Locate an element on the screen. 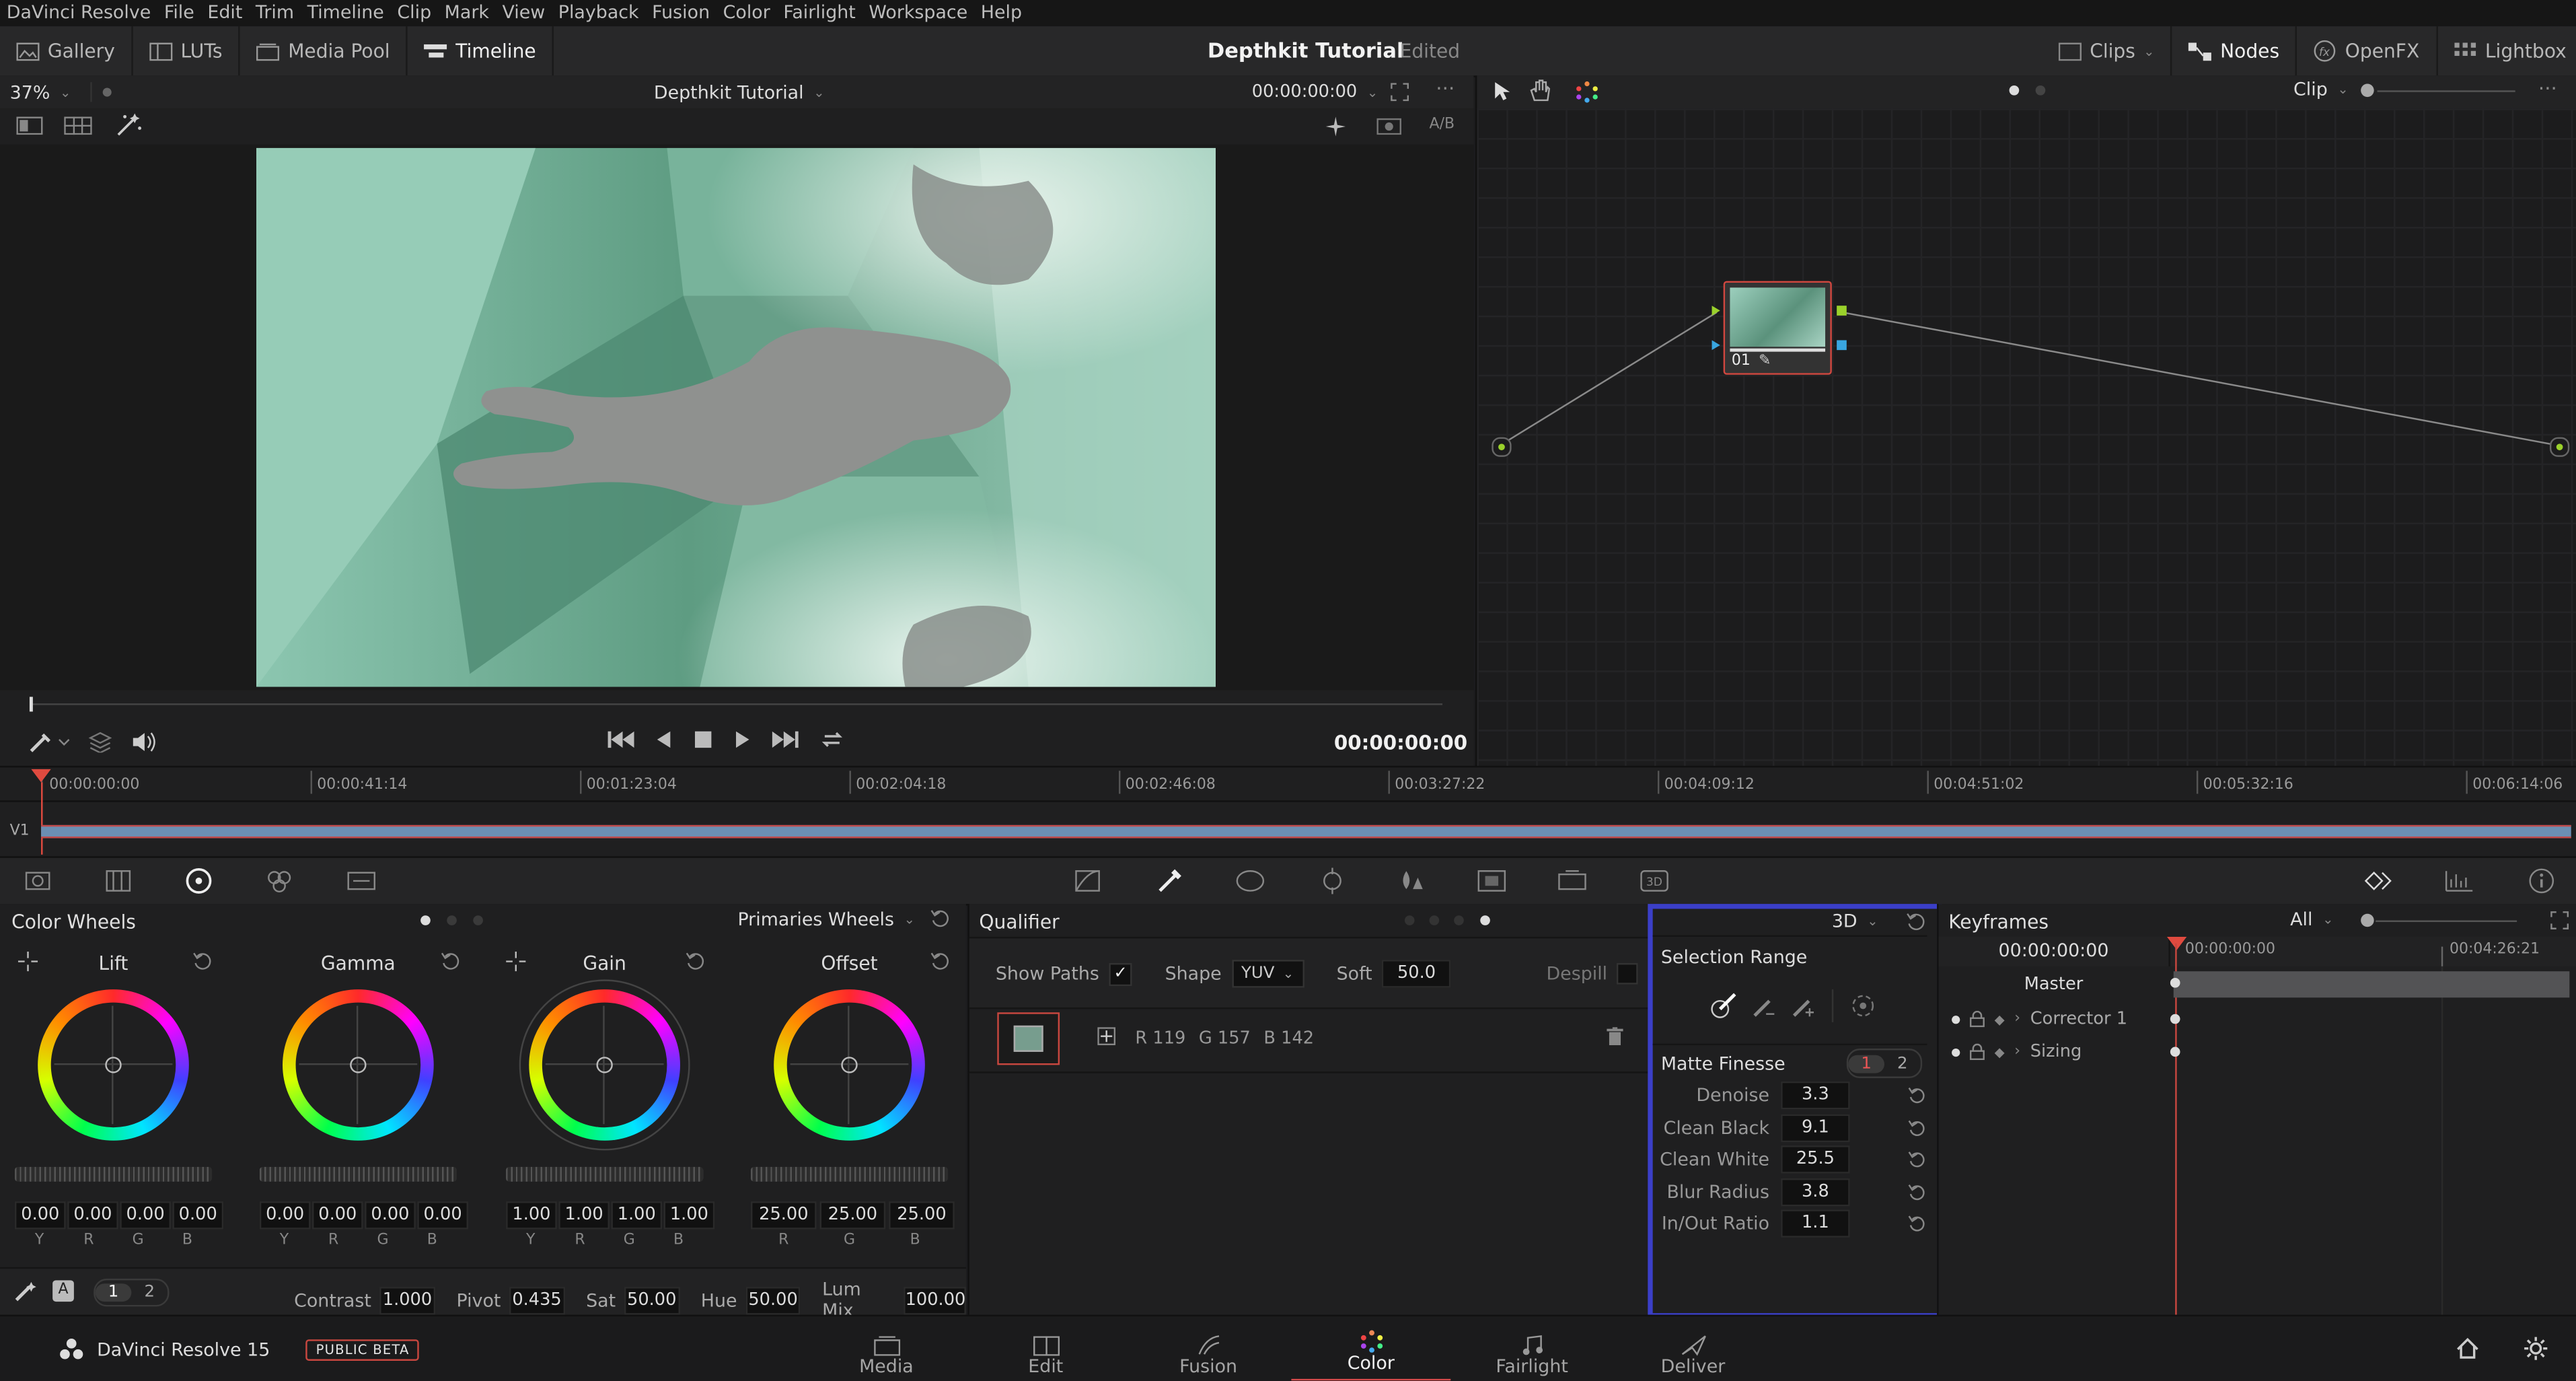 The image size is (2576, 1381). page-tab-media: Media is located at coordinates (886, 1348).